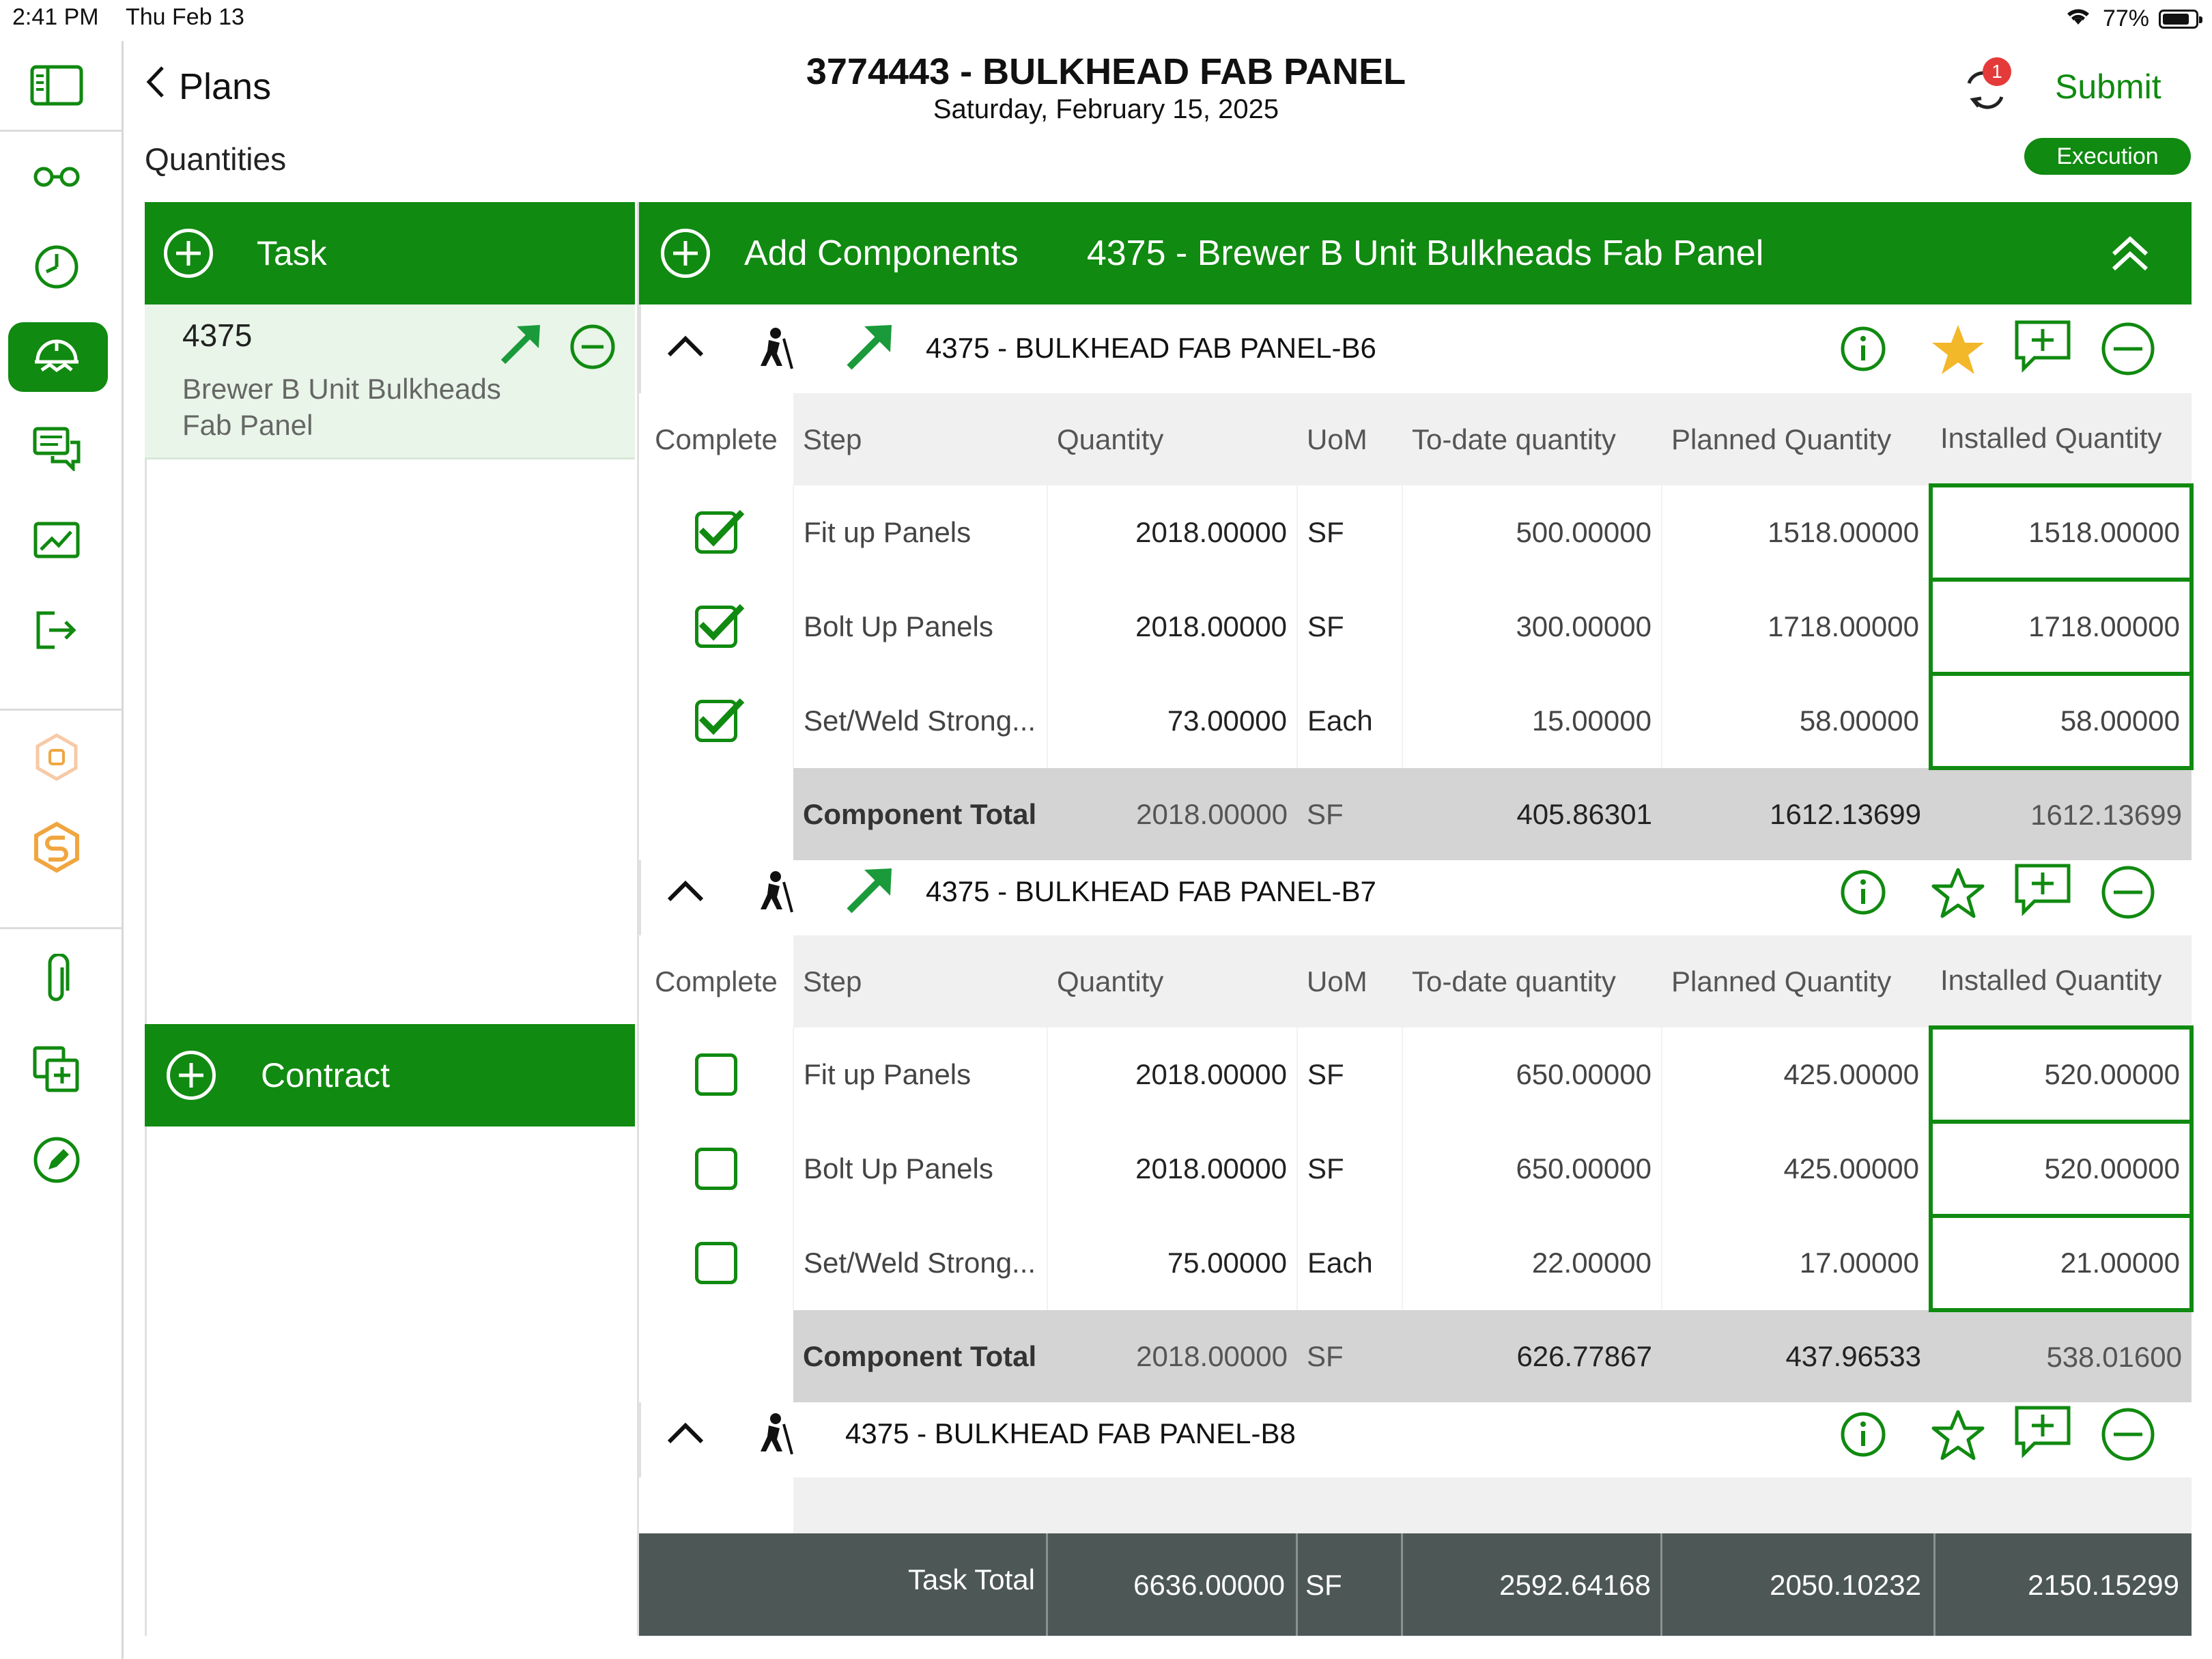  What do you see at coordinates (772, 350) in the screenshot?
I see `worker-icon` at bounding box center [772, 350].